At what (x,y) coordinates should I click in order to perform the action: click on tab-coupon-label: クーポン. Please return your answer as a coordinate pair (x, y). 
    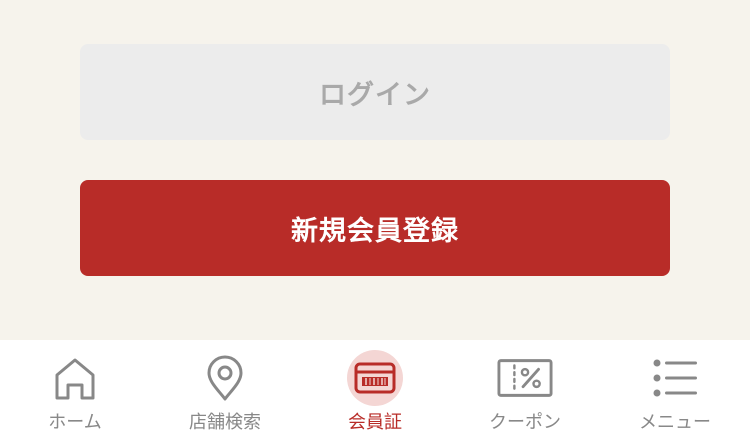
    Looking at the image, I should click on (525, 422).